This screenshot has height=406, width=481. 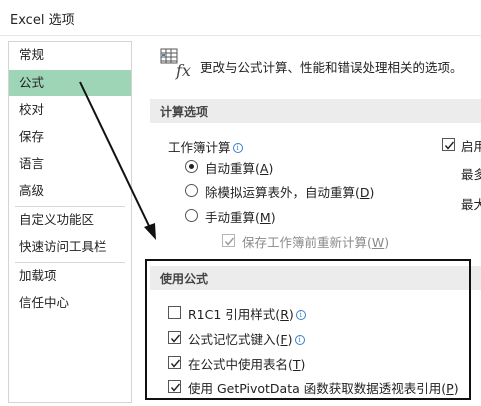 I want to click on auto-except-tables-radio, so click(x=191, y=190).